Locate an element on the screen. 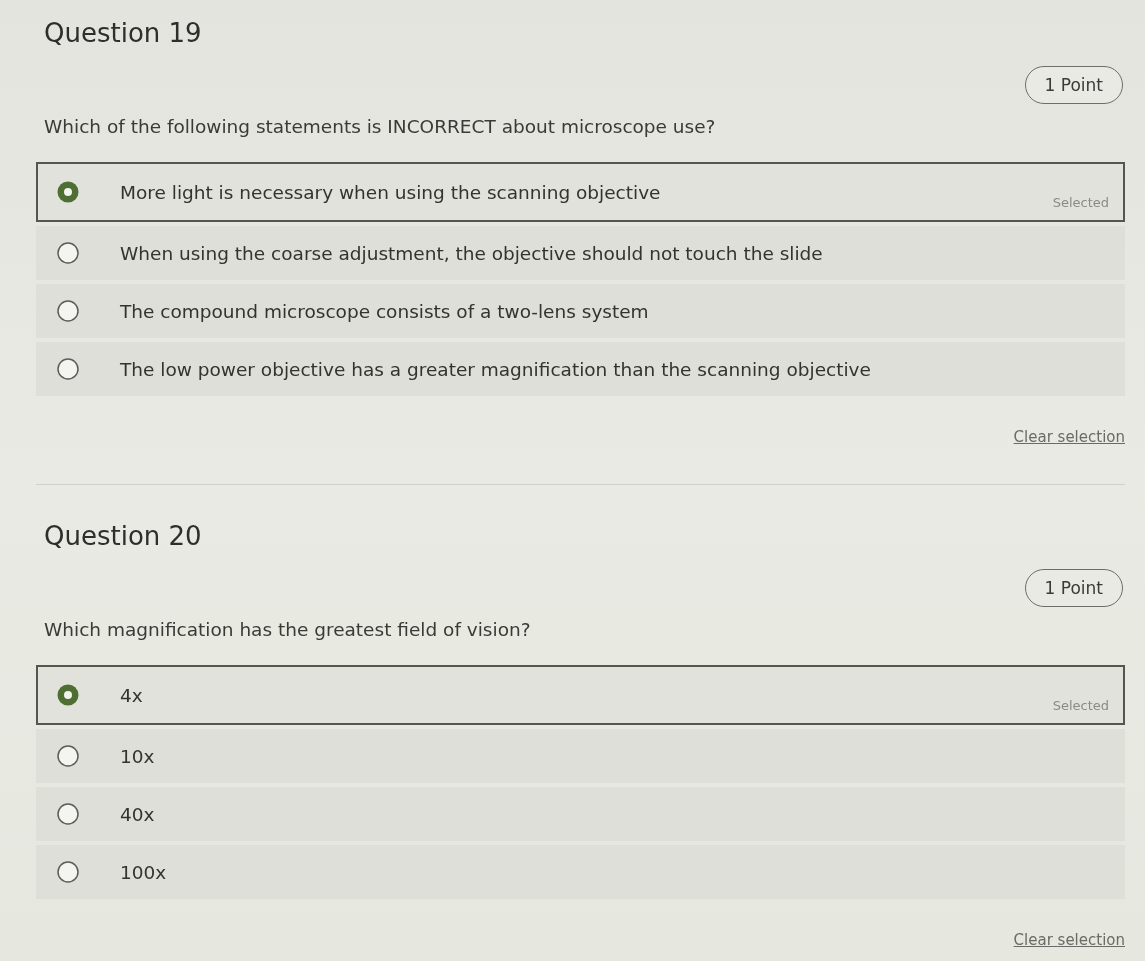 The width and height of the screenshot is (1145, 961). question-title: Question 20 is located at coordinates (123, 536).